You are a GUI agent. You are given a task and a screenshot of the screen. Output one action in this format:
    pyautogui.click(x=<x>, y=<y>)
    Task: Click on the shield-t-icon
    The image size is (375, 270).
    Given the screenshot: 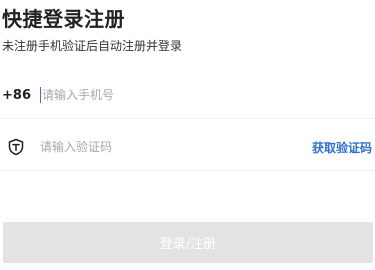 What is the action you would take?
    pyautogui.click(x=16, y=147)
    